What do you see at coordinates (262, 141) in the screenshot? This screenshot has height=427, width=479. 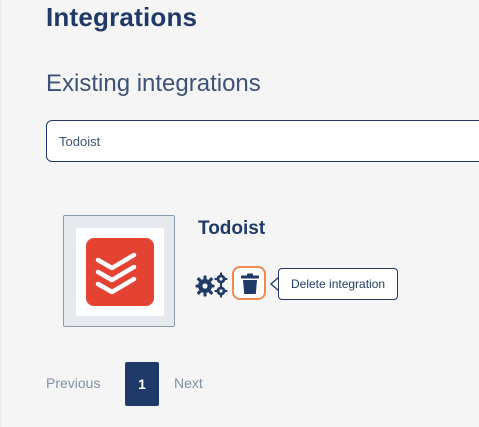 I see `search-input` at bounding box center [262, 141].